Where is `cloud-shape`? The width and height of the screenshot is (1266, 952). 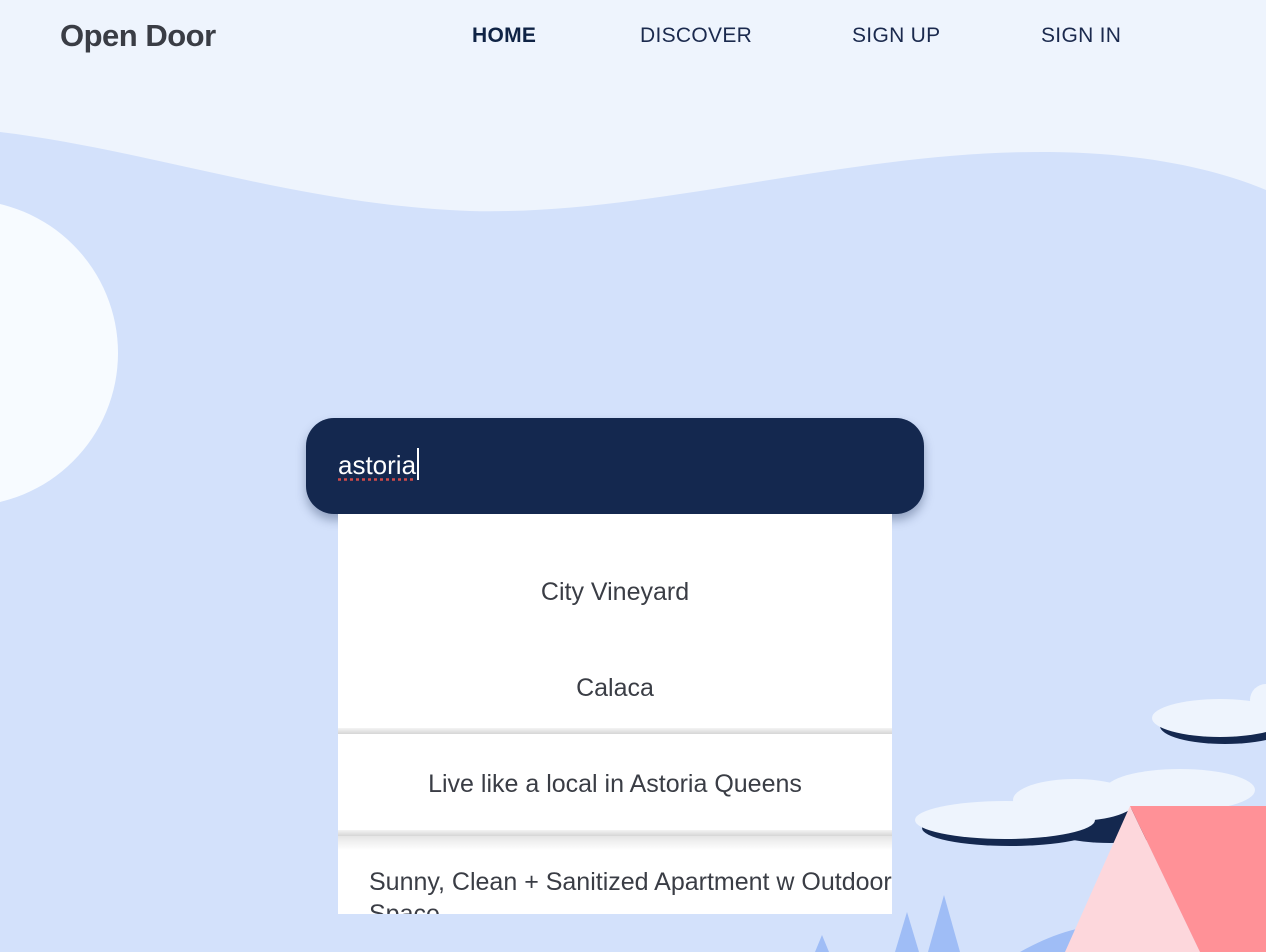 cloud-shape is located at coordinates (1005, 820).